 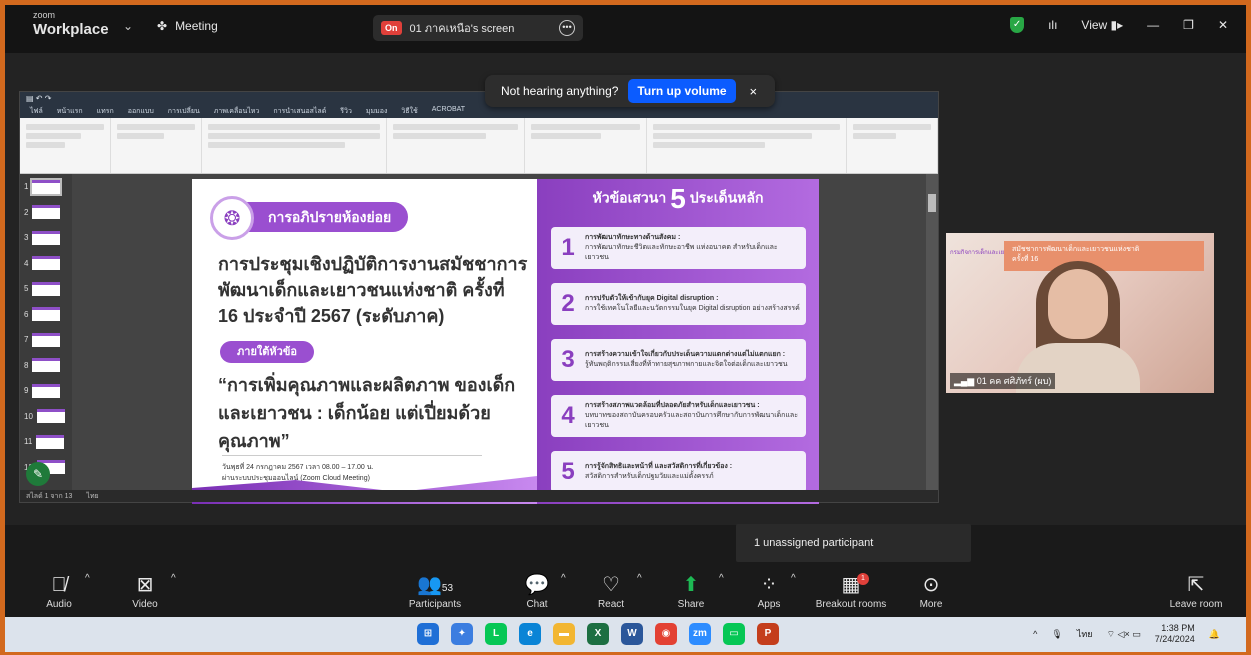 I want to click on meeting-menu: ✤ Meeting, so click(x=187, y=26).